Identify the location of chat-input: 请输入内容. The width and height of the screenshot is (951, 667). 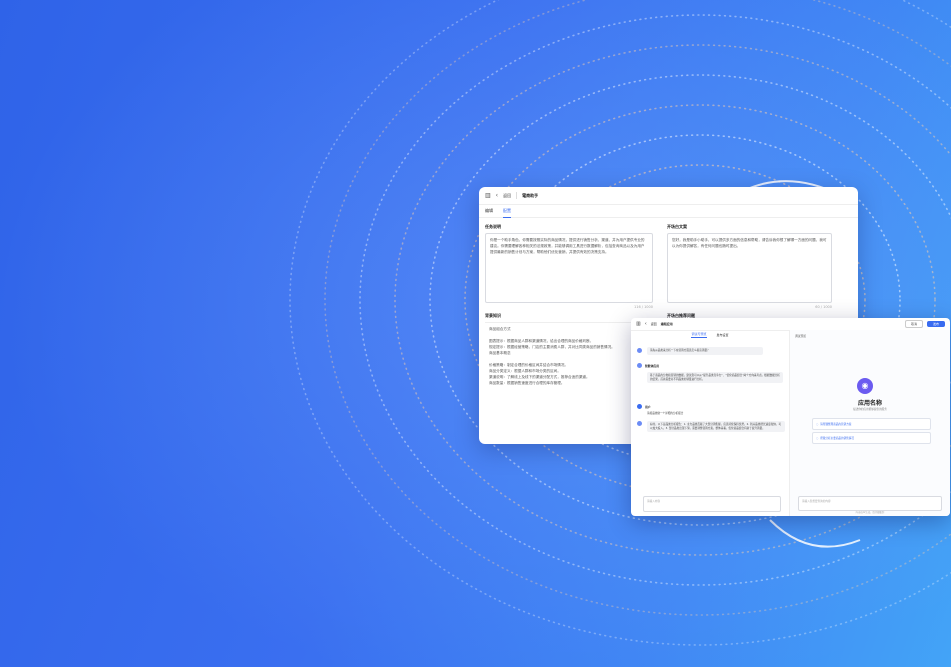
(712, 504).